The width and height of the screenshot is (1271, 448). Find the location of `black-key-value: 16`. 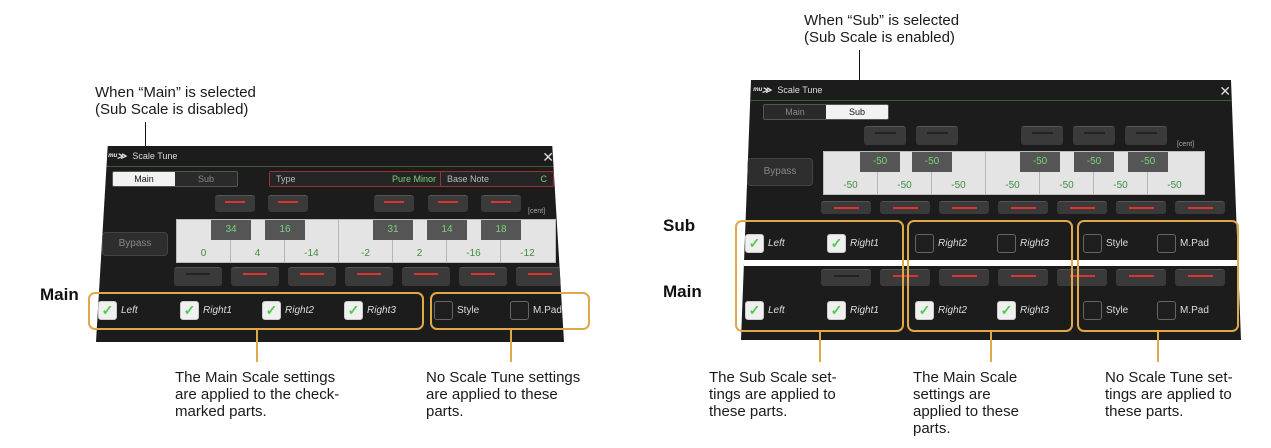

black-key-value: 16 is located at coordinates (285, 230).